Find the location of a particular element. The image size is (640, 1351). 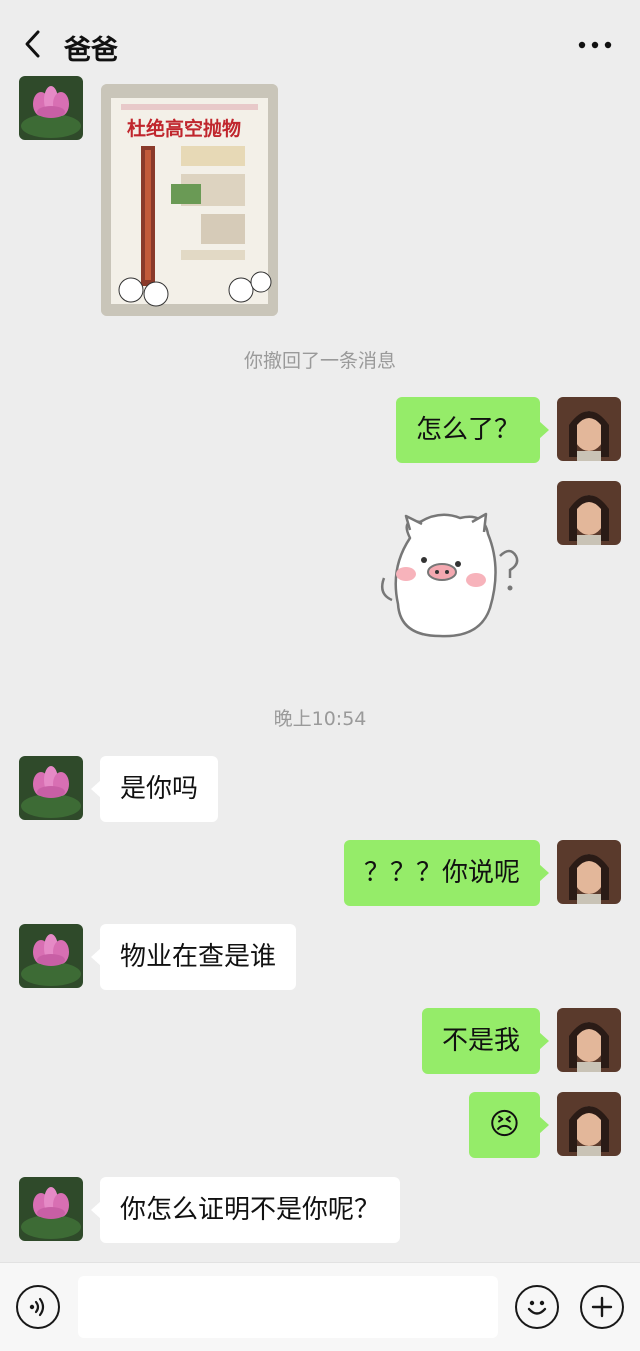

timestamp: 晚上10:54 is located at coordinates (320, 719).